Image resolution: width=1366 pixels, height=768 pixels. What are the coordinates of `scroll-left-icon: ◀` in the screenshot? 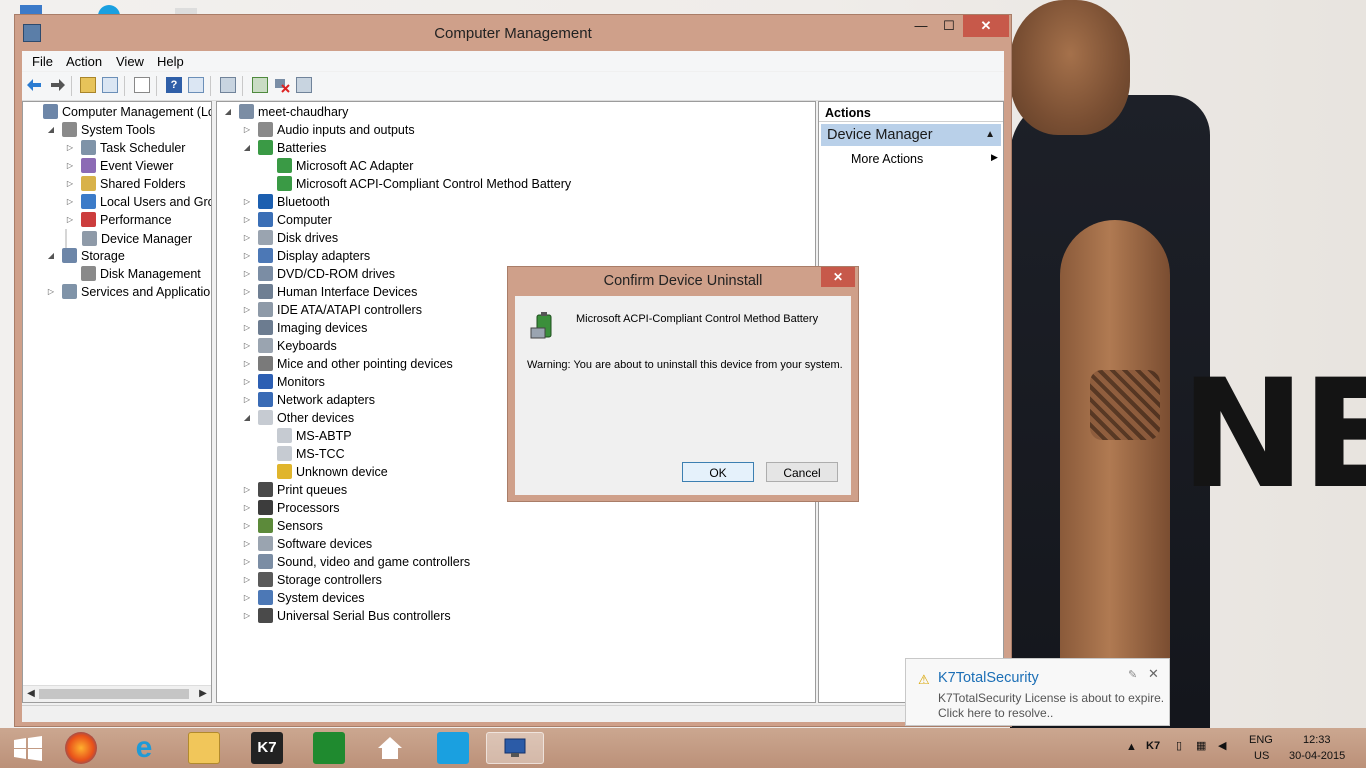 It's located at (31, 694).